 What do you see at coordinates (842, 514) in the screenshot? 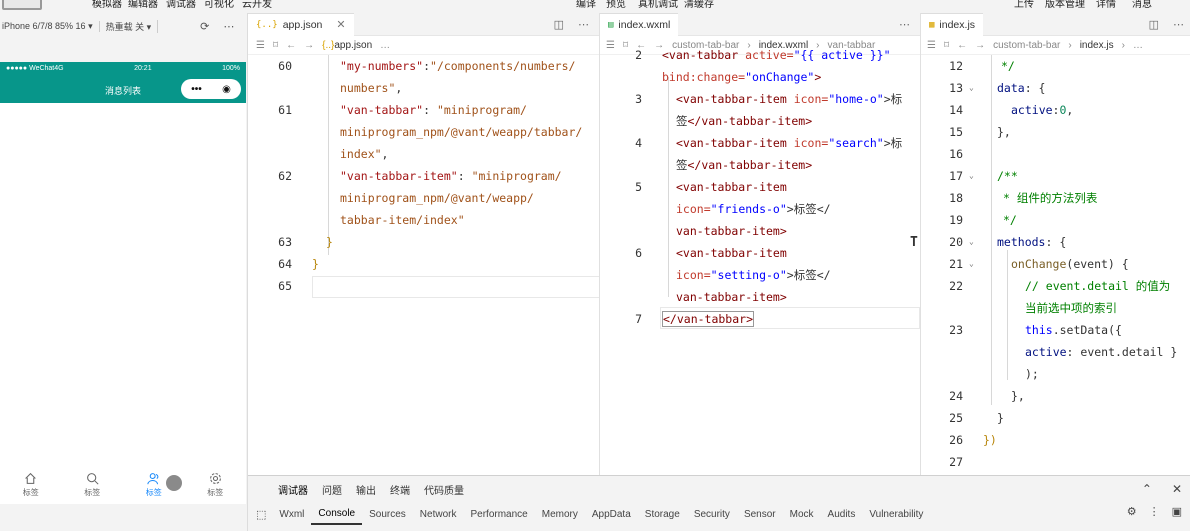
I see `devtab-audits: Audits` at bounding box center [842, 514].